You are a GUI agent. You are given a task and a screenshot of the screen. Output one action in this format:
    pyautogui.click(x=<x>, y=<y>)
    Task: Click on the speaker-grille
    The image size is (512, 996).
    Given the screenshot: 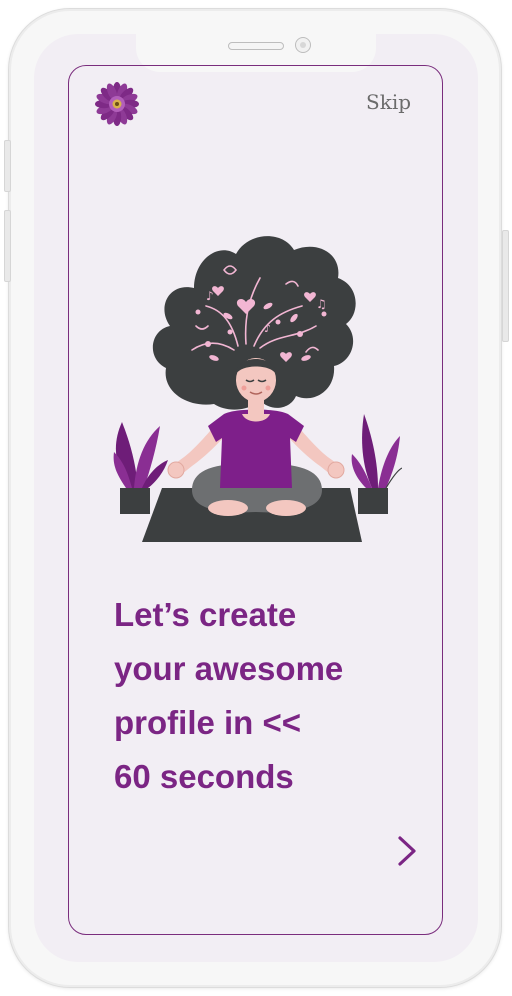 What is the action you would take?
    pyautogui.click(x=256, y=46)
    